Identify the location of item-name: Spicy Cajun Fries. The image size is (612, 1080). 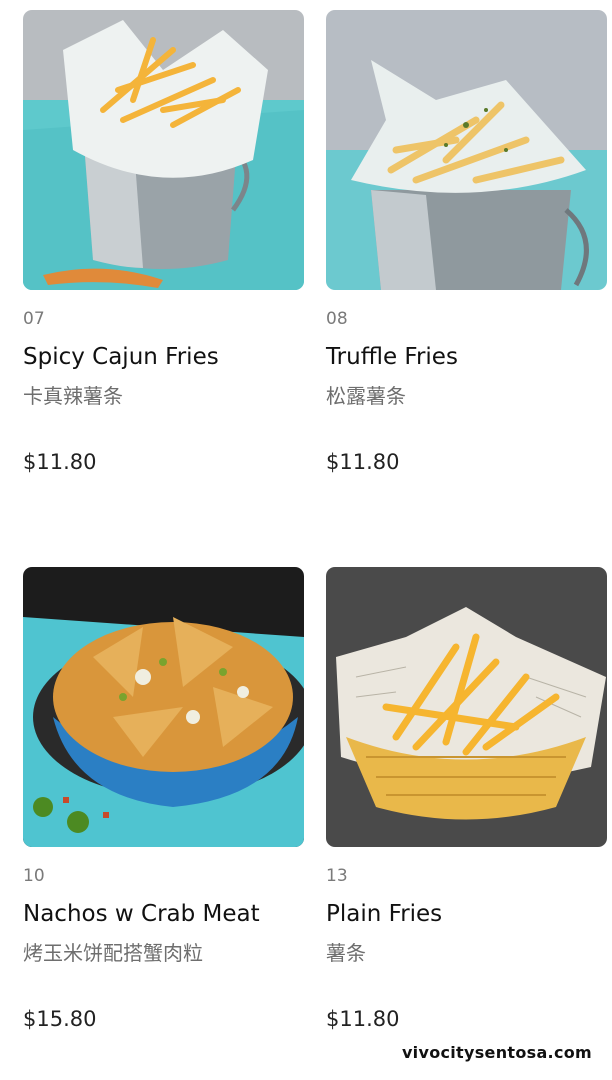
(163, 357).